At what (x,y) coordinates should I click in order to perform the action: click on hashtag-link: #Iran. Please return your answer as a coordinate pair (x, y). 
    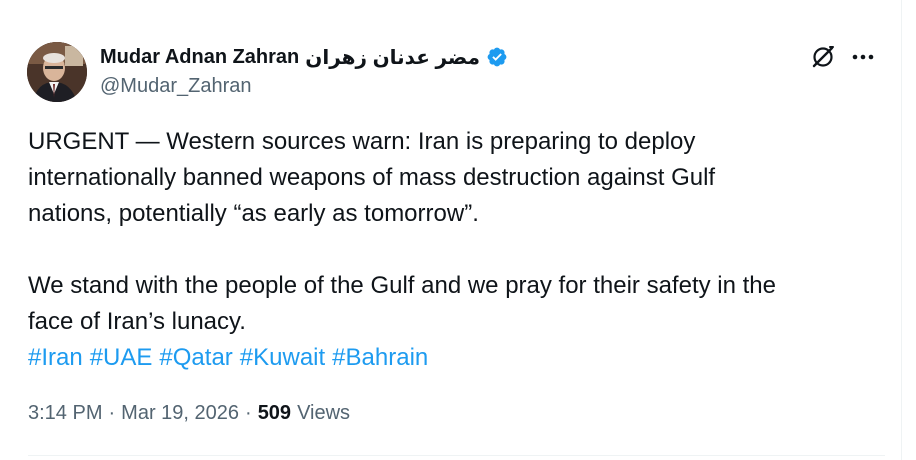
    Looking at the image, I should click on (55, 358).